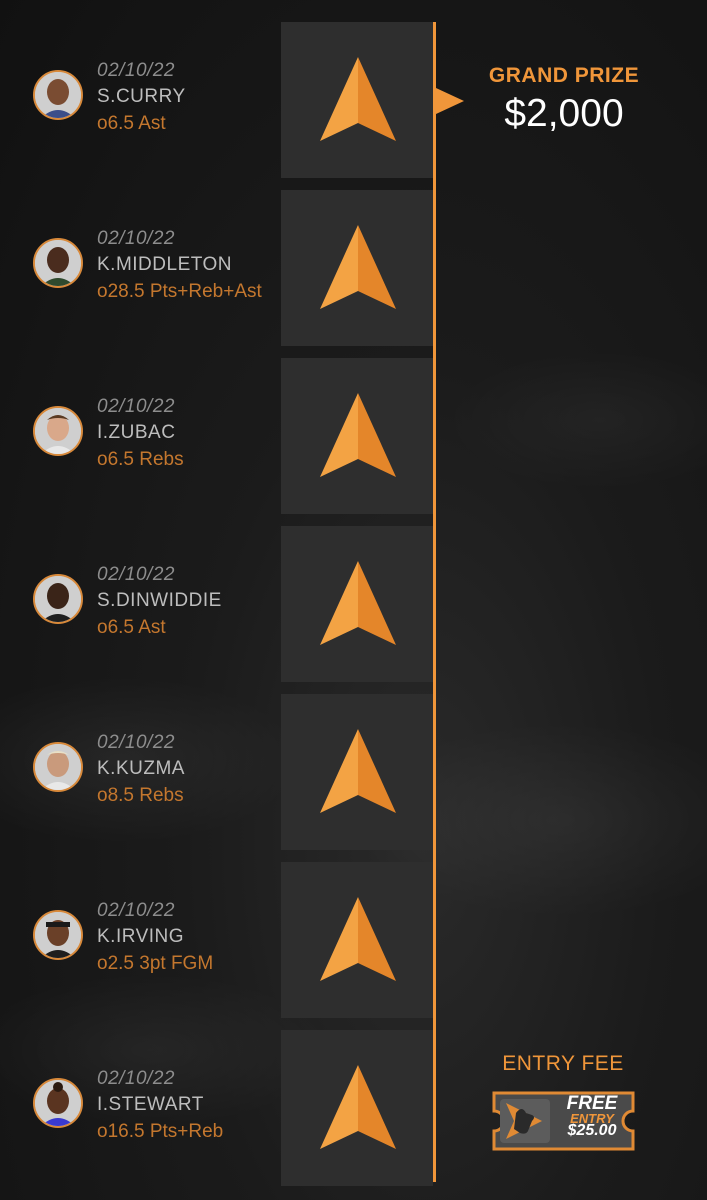  I want to click on grand-prize-label: GRAND PRIZE, so click(564, 75).